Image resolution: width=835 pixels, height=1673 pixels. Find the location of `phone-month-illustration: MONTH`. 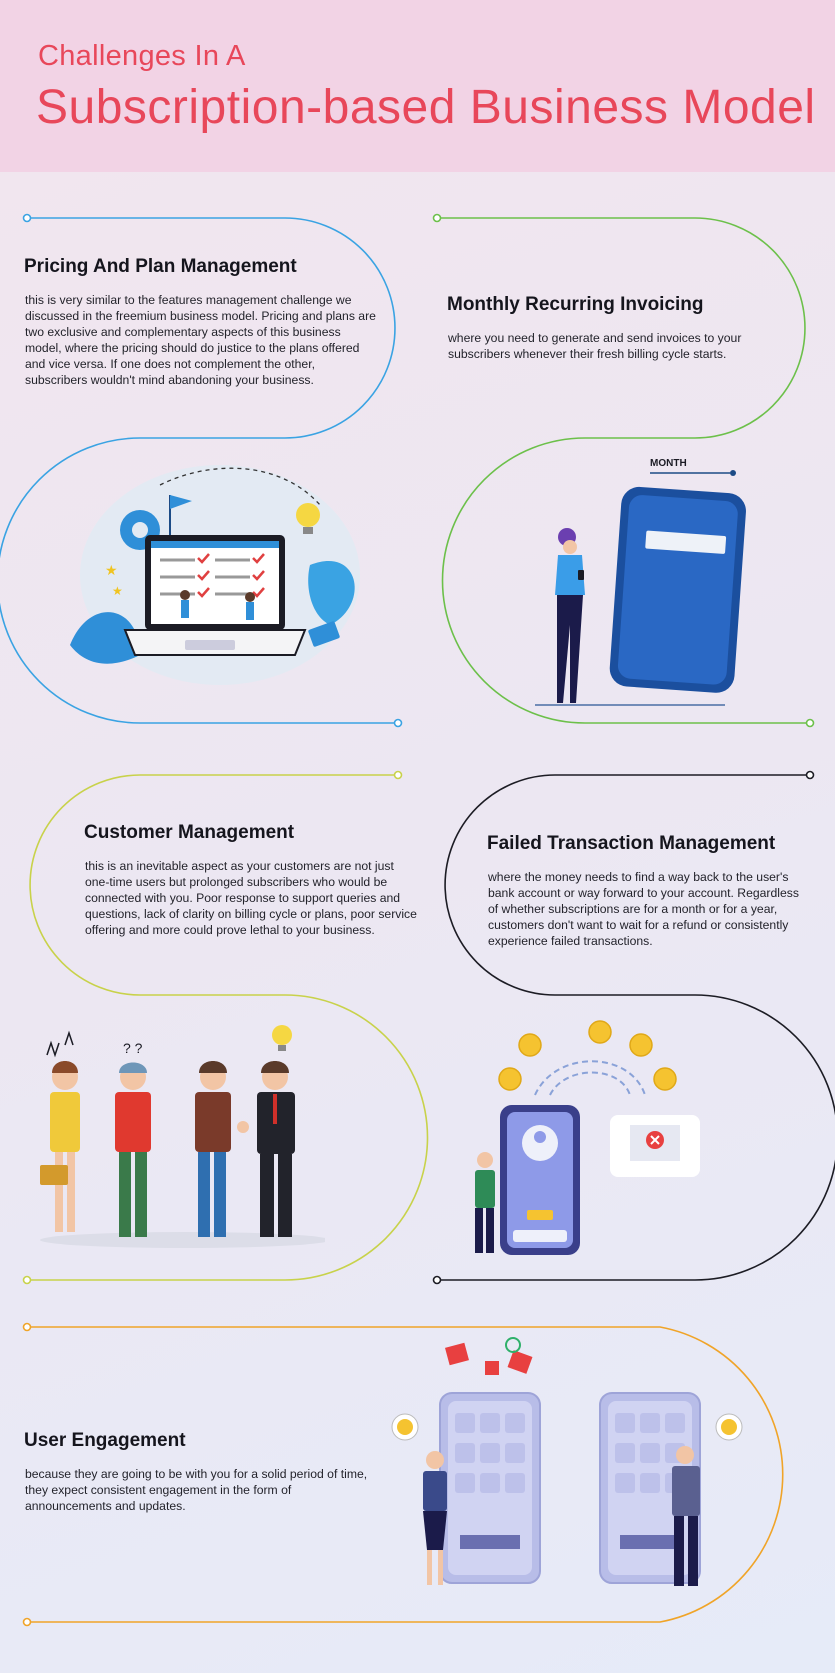

phone-month-illustration: MONTH is located at coordinates (640, 582).